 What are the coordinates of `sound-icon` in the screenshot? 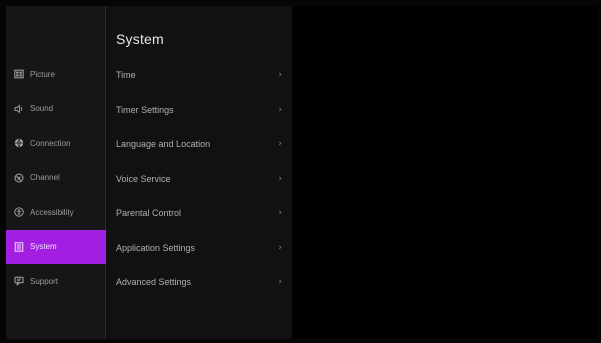 It's located at (19, 109).